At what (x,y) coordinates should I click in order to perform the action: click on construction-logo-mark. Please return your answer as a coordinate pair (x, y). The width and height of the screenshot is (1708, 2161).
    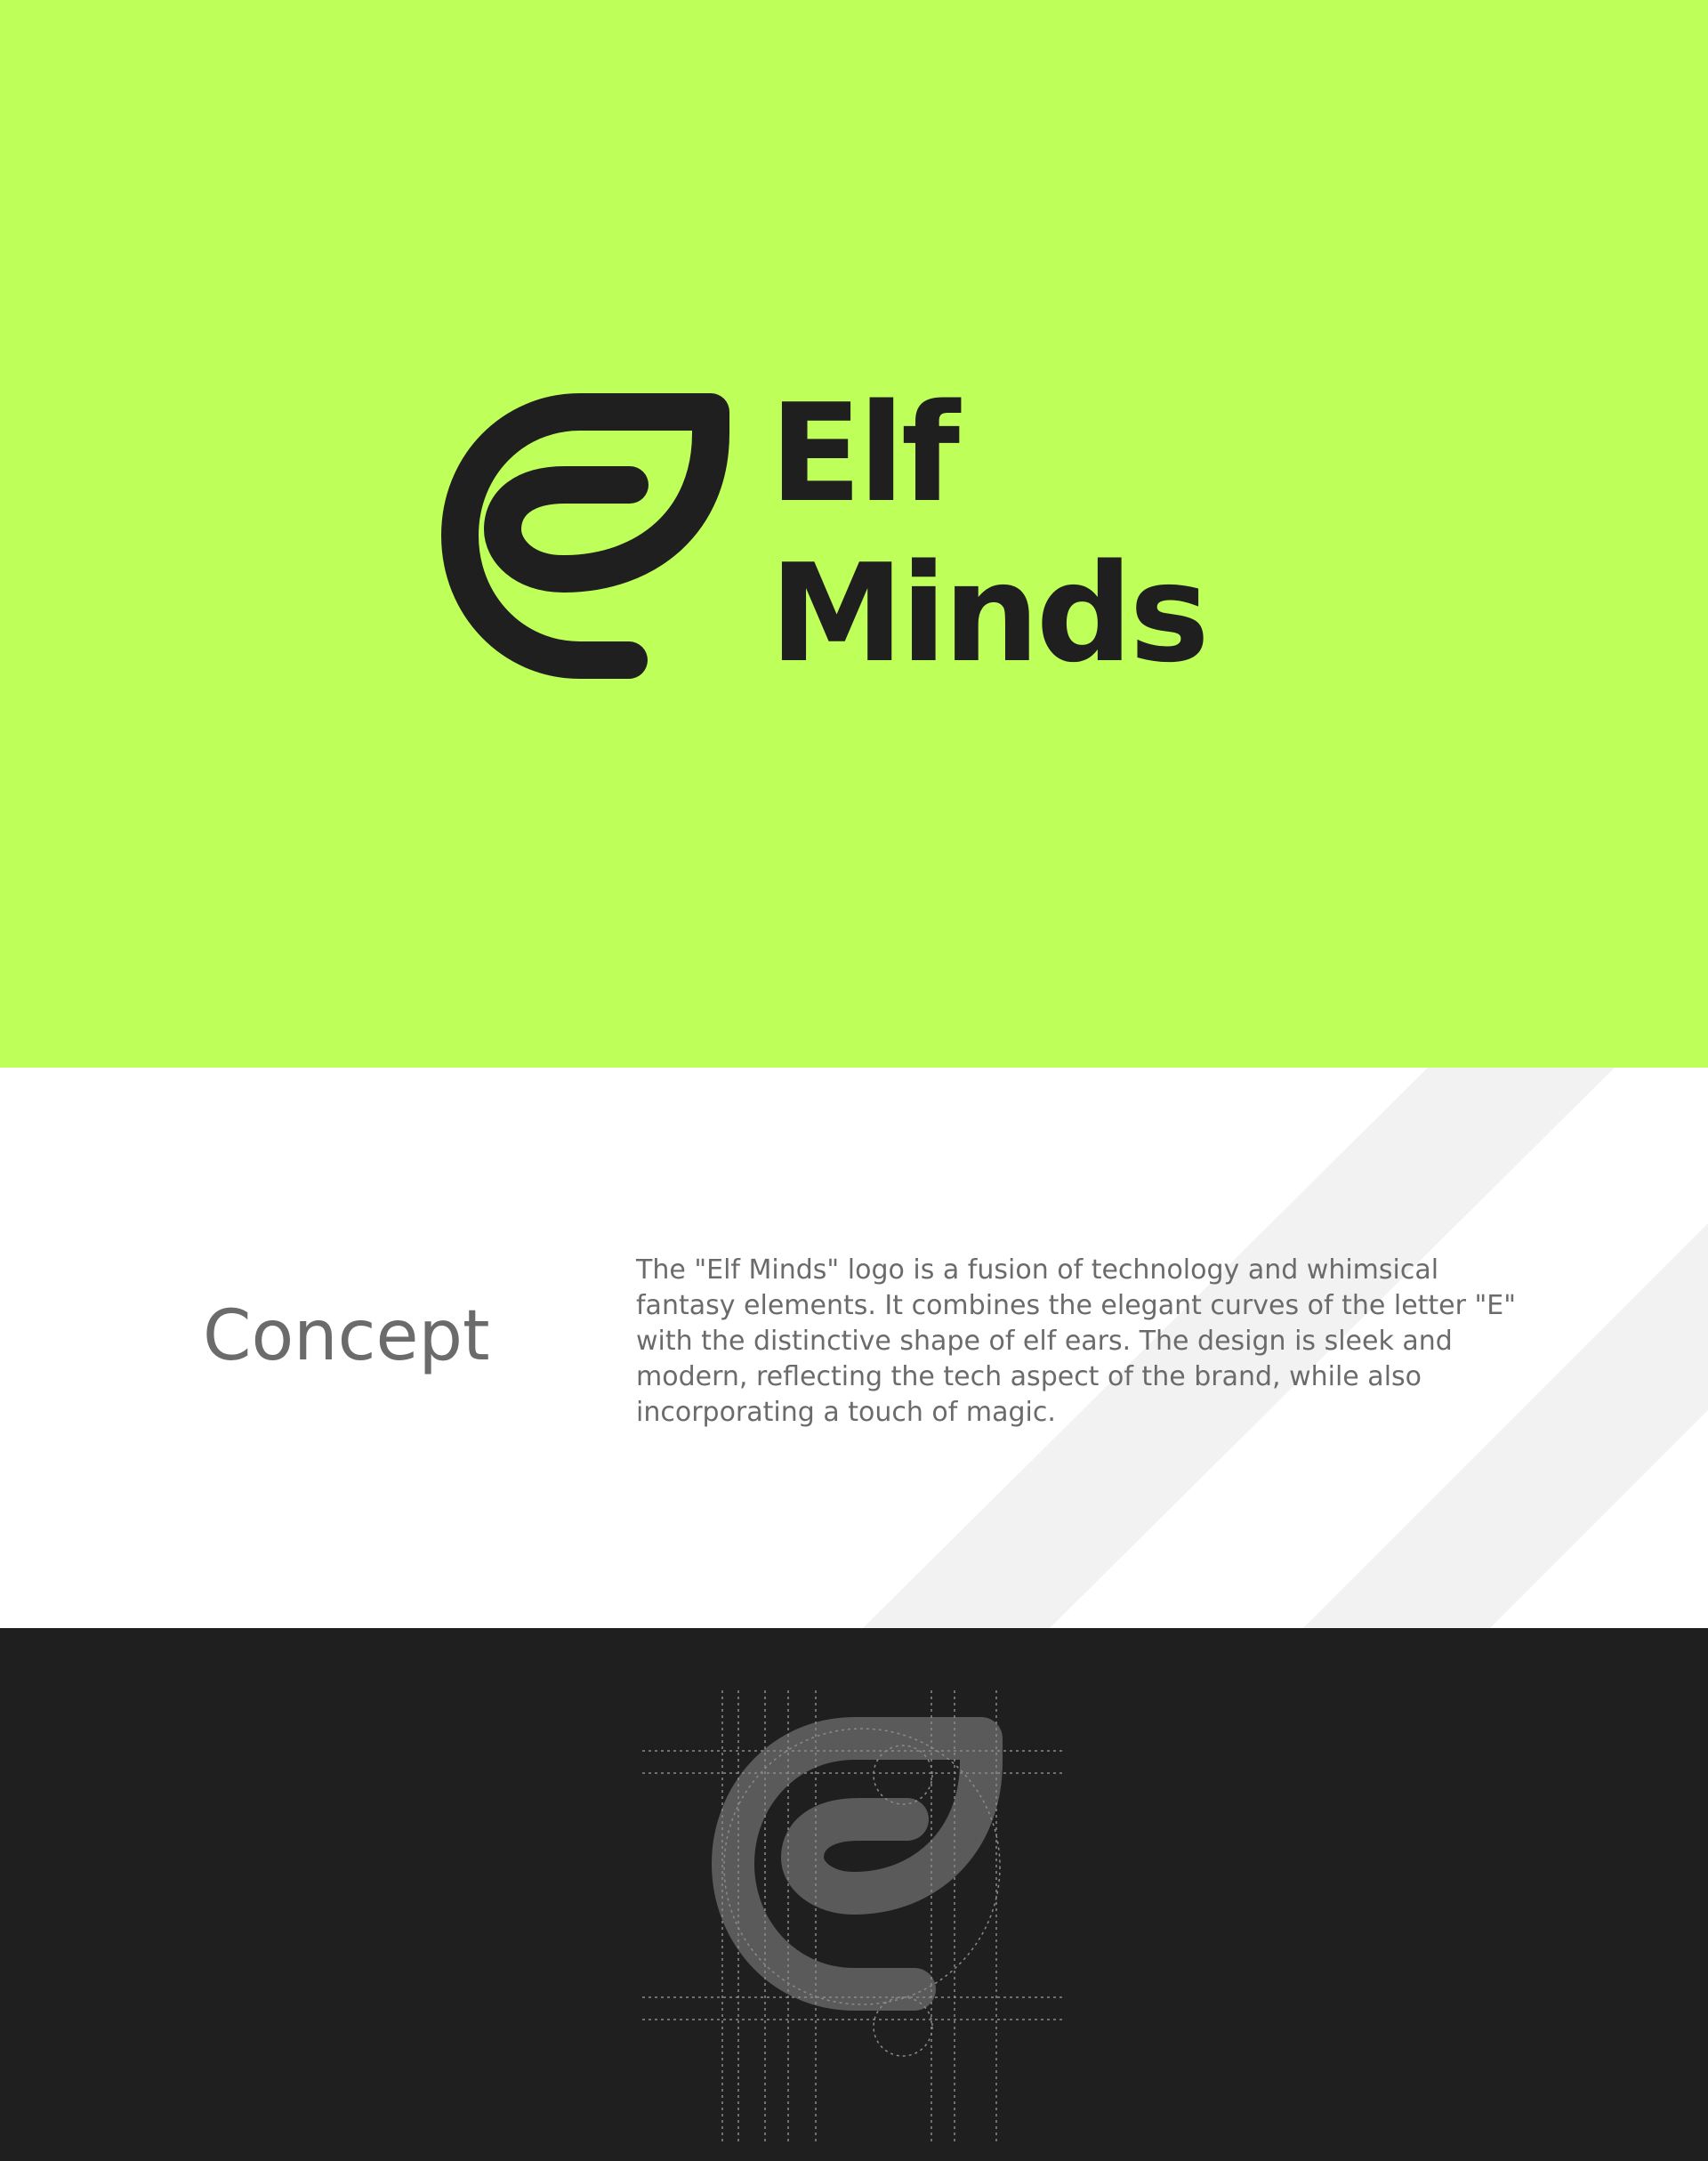
    Looking at the image, I should click on (857, 1864).